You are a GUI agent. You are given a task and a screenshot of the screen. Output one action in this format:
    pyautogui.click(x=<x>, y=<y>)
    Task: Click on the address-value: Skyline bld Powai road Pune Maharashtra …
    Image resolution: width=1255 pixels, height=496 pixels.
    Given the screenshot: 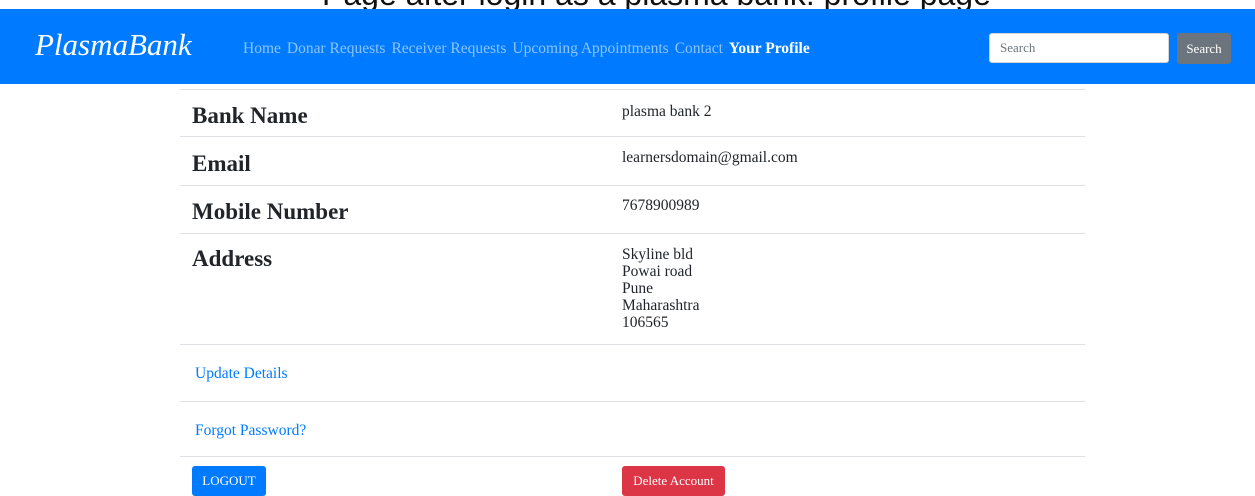 What is the action you would take?
    pyautogui.click(x=660, y=288)
    